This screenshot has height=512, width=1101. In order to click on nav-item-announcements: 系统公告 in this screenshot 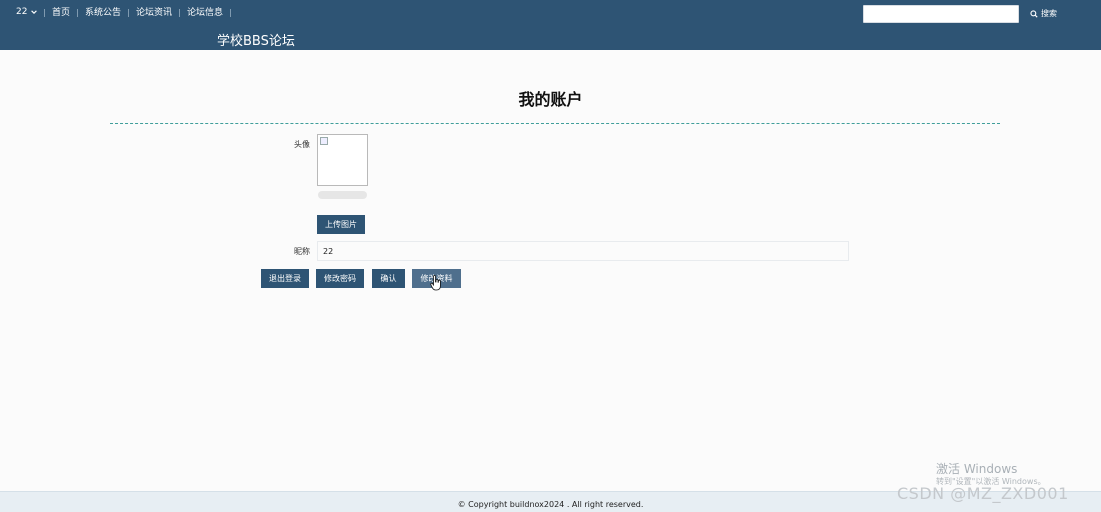, I will do `click(103, 13)`.